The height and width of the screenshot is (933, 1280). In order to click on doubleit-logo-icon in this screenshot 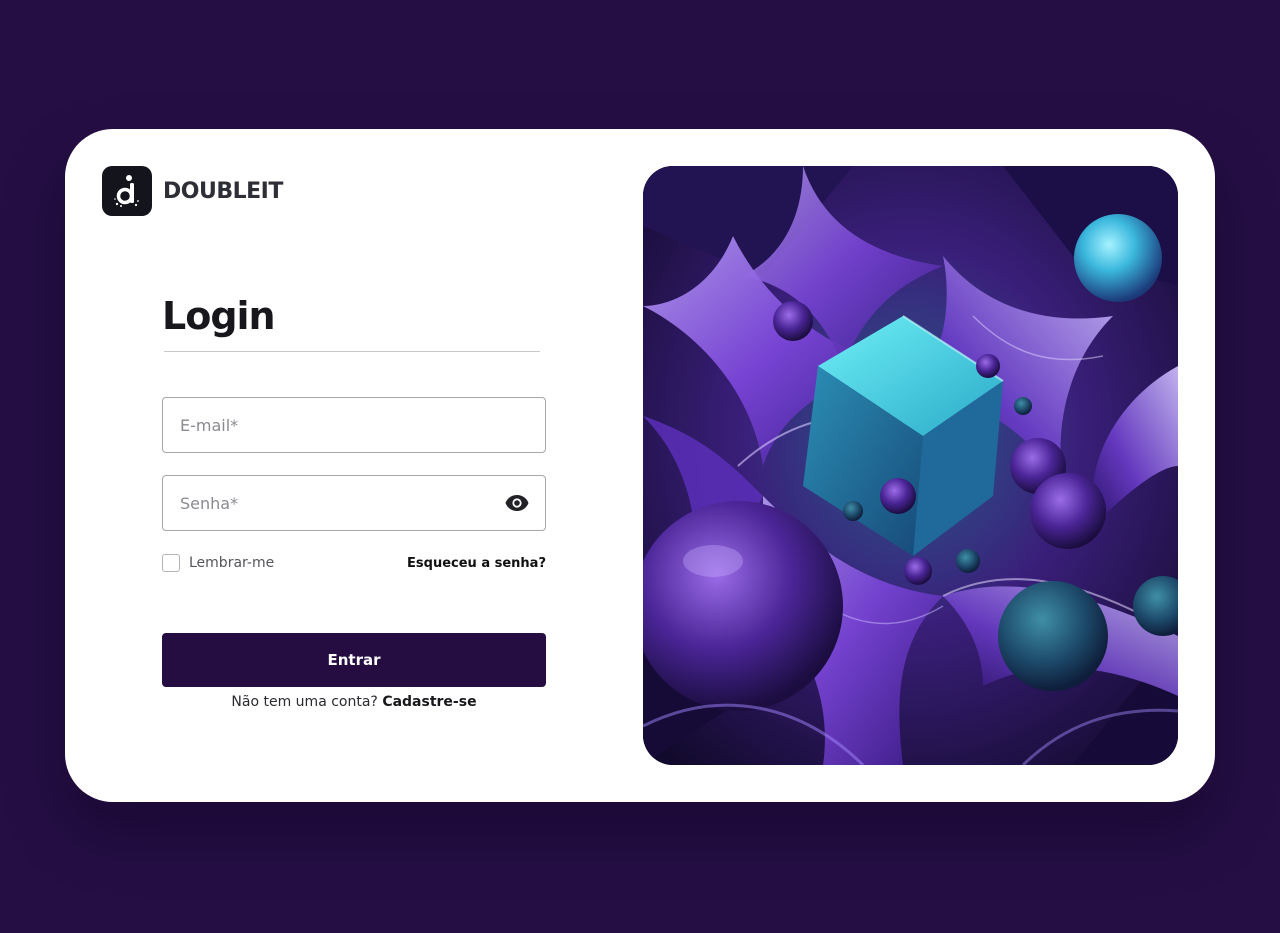, I will do `click(127, 191)`.